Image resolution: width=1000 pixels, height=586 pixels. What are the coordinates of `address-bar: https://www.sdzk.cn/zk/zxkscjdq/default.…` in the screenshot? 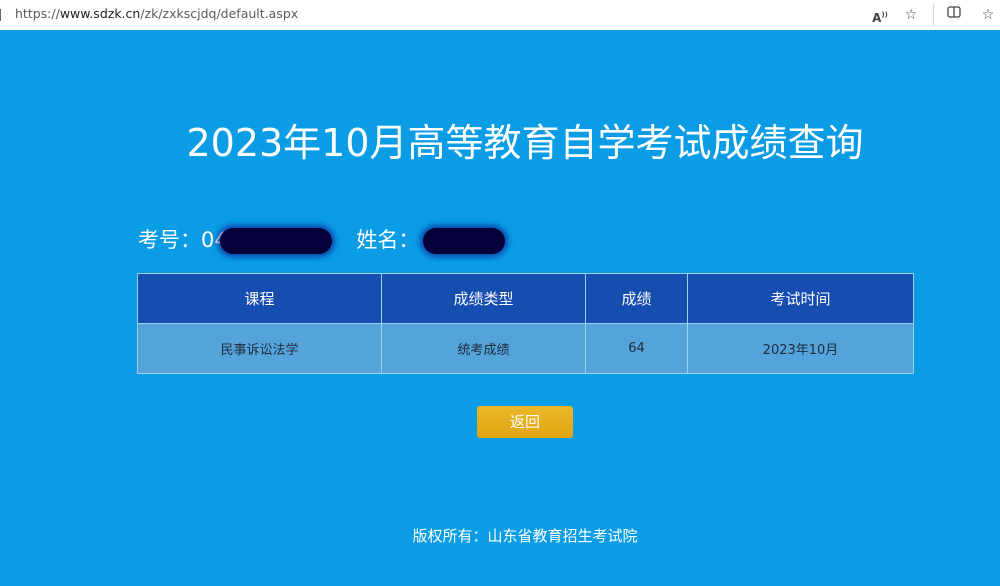 It's located at (156, 13).